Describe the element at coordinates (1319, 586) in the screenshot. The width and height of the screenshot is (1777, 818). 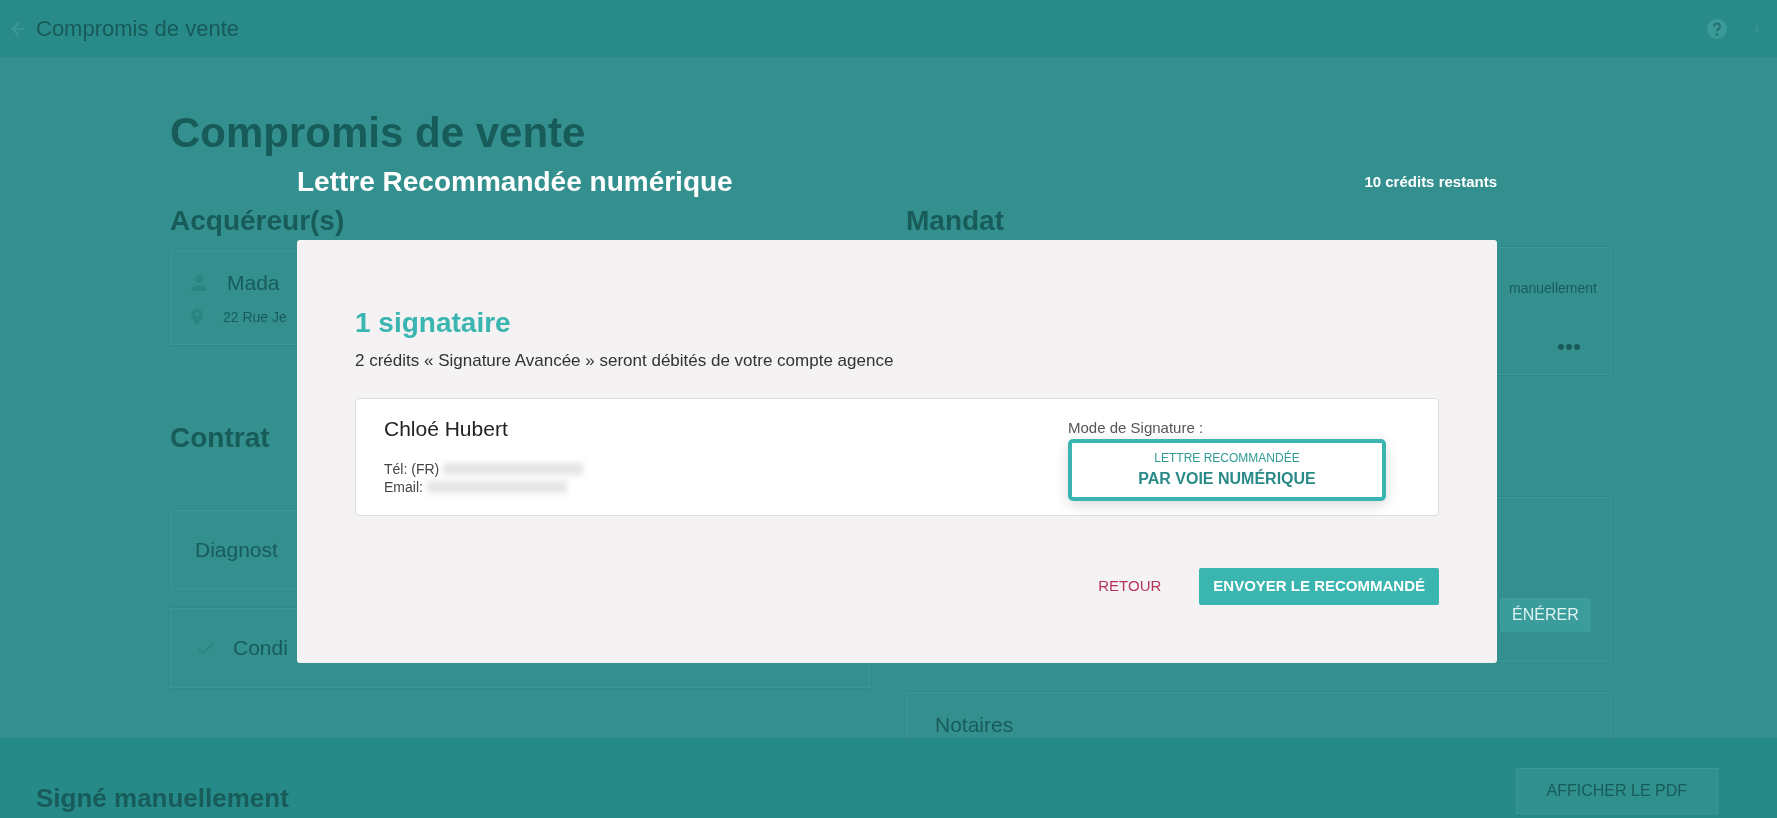
I see `send-button: ENVOYER LE RECOMMANDÉ` at that location.